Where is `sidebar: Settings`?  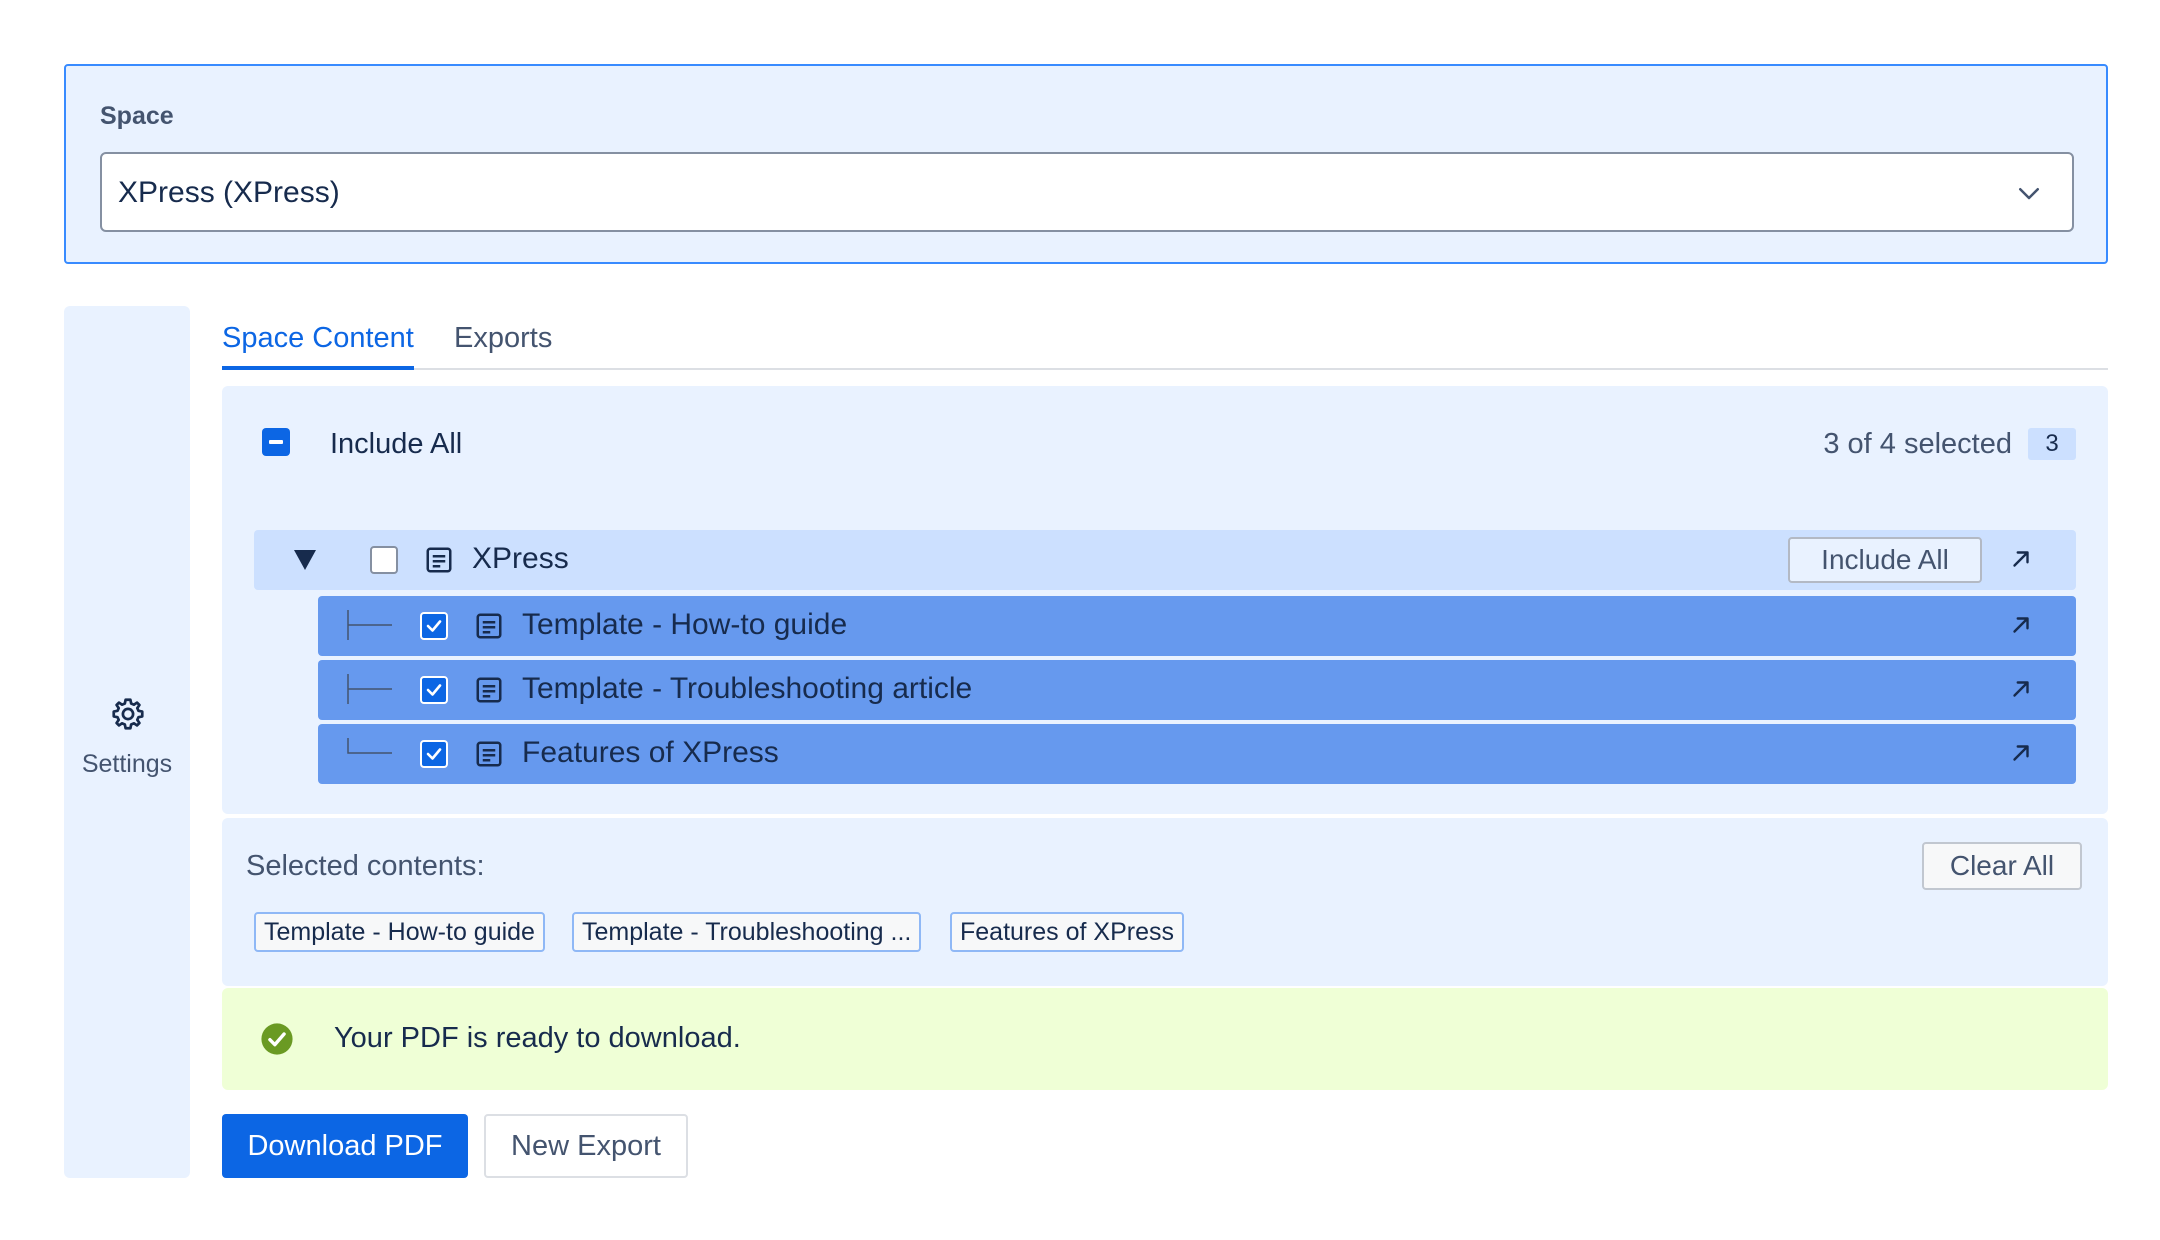 sidebar: Settings is located at coordinates (127, 742).